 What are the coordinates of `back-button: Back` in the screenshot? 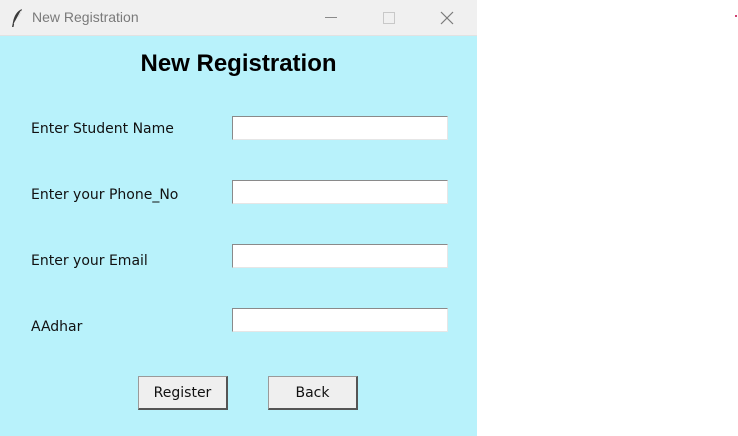 It's located at (313, 393).